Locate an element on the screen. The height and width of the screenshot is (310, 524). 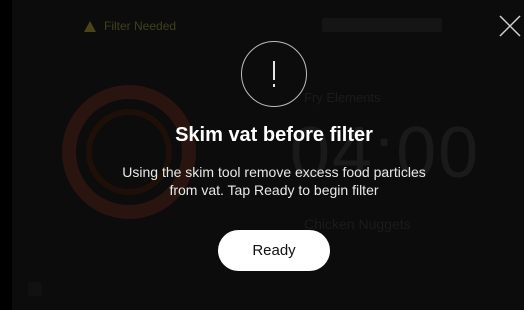
exclamation-dot is located at coordinates (274, 85).